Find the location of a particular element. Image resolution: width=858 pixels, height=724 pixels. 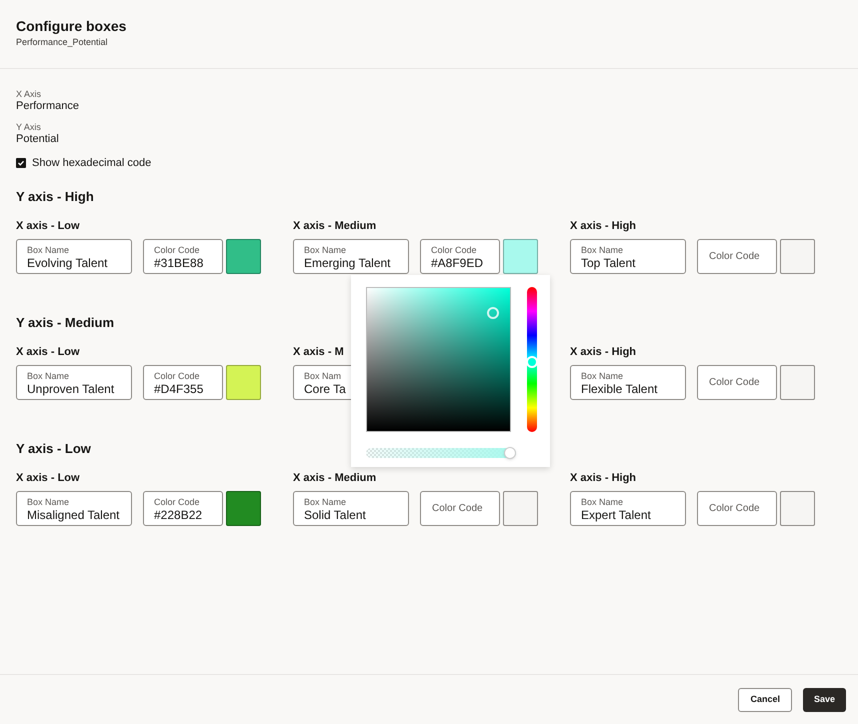

saturation-area is located at coordinates (438, 359).